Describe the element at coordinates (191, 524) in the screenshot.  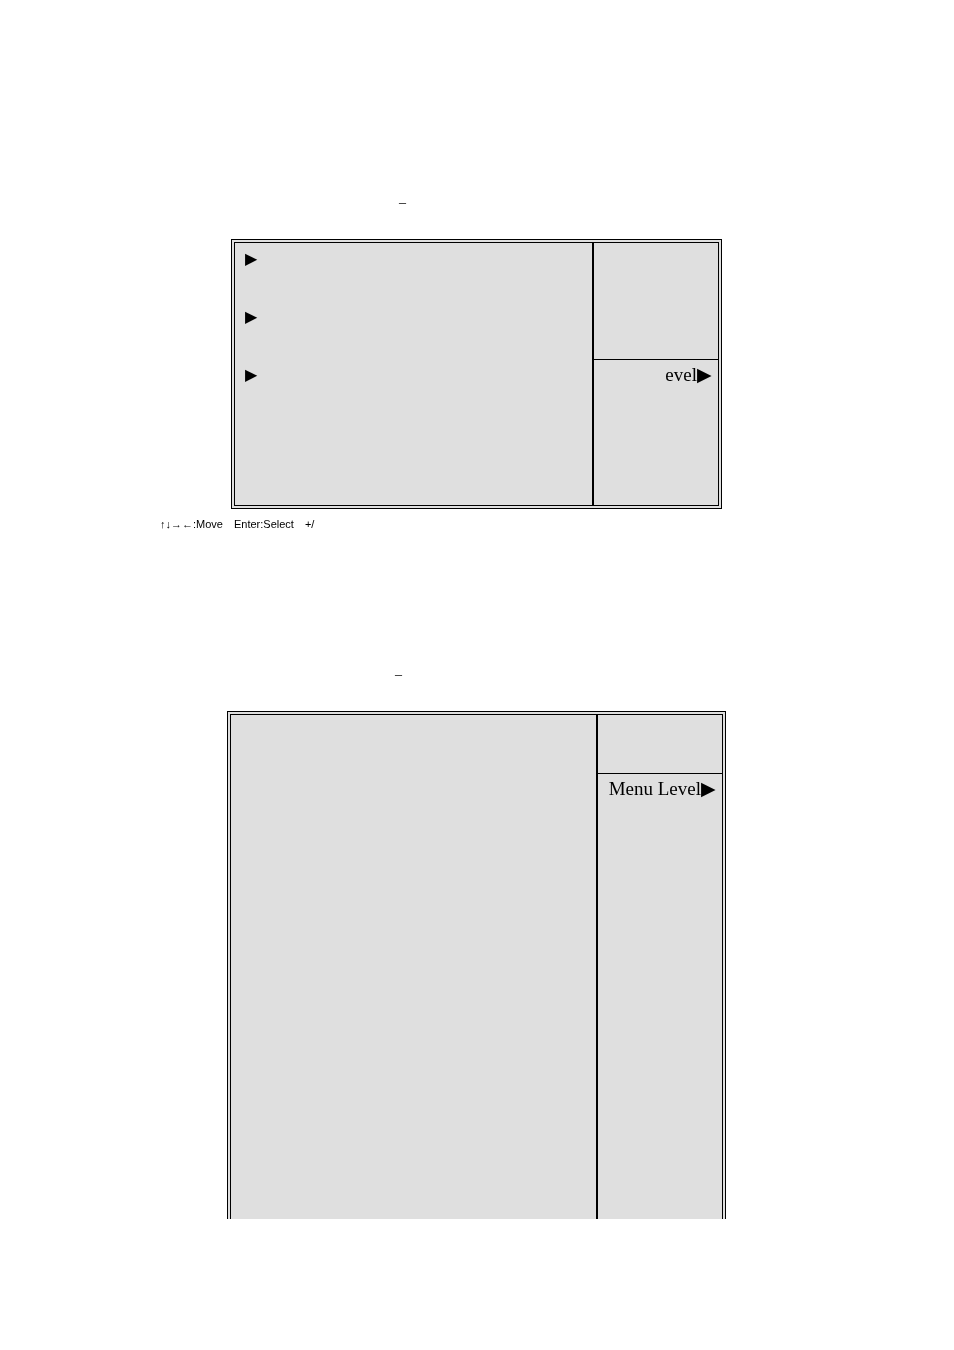
I see `key-hint: ↑↓→←:Move` at that location.